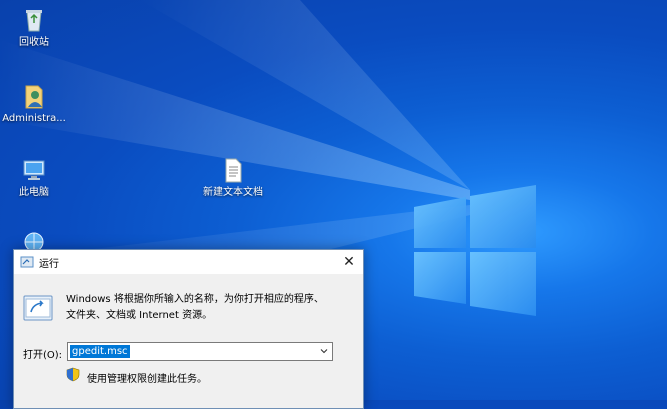 This screenshot has height=409, width=667. Describe the element at coordinates (475, 250) in the screenshot. I see `windows-logo` at that location.